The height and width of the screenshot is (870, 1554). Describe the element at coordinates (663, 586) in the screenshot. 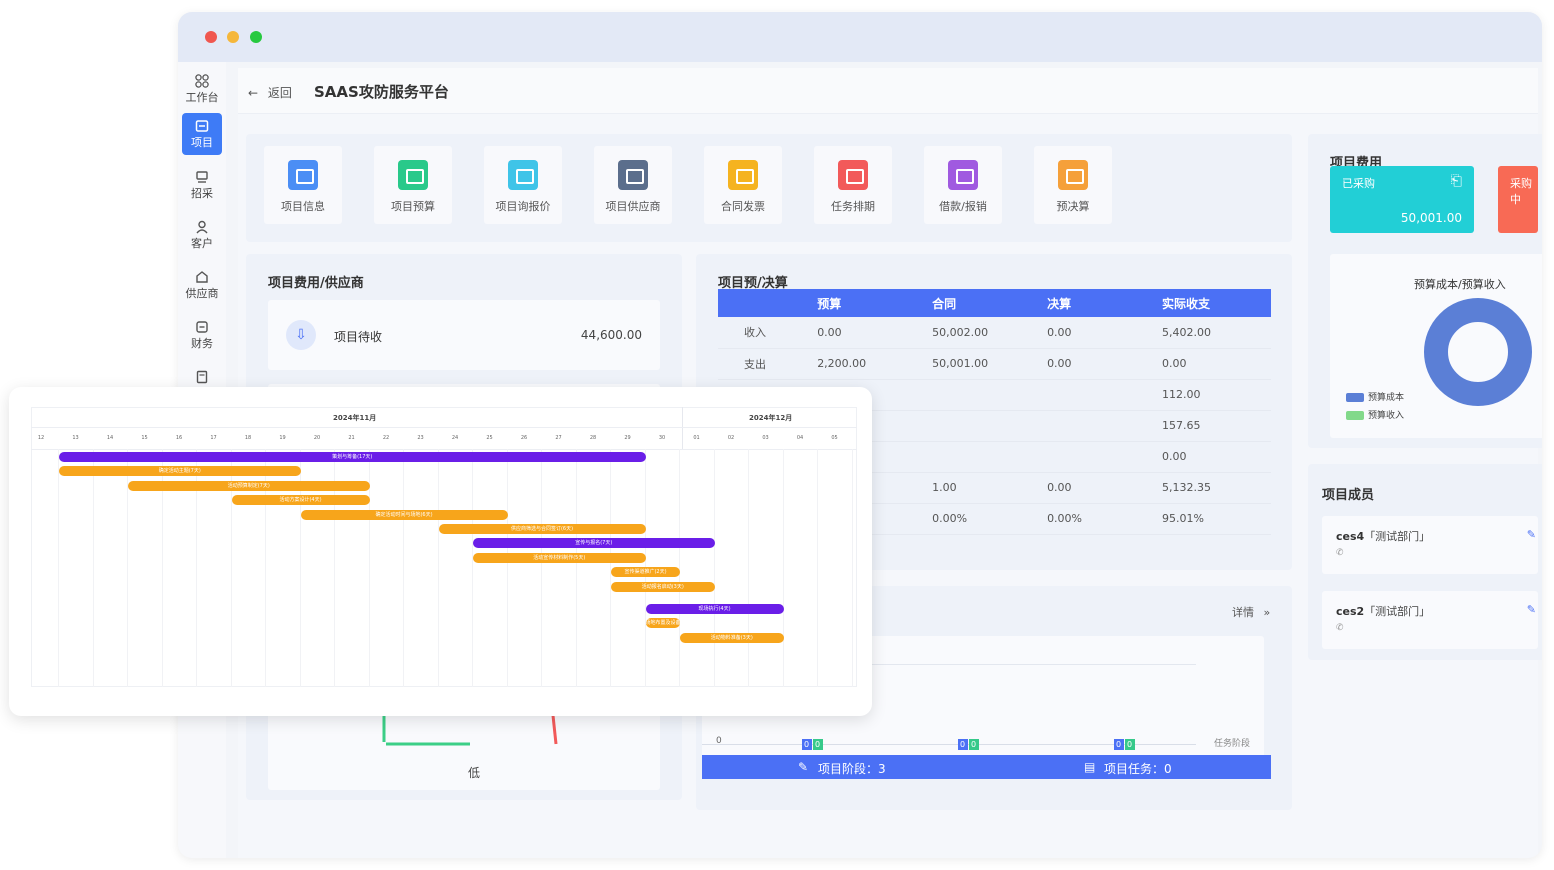

I see `gantt-task-bar: 活动报名启动(3天)` at that location.